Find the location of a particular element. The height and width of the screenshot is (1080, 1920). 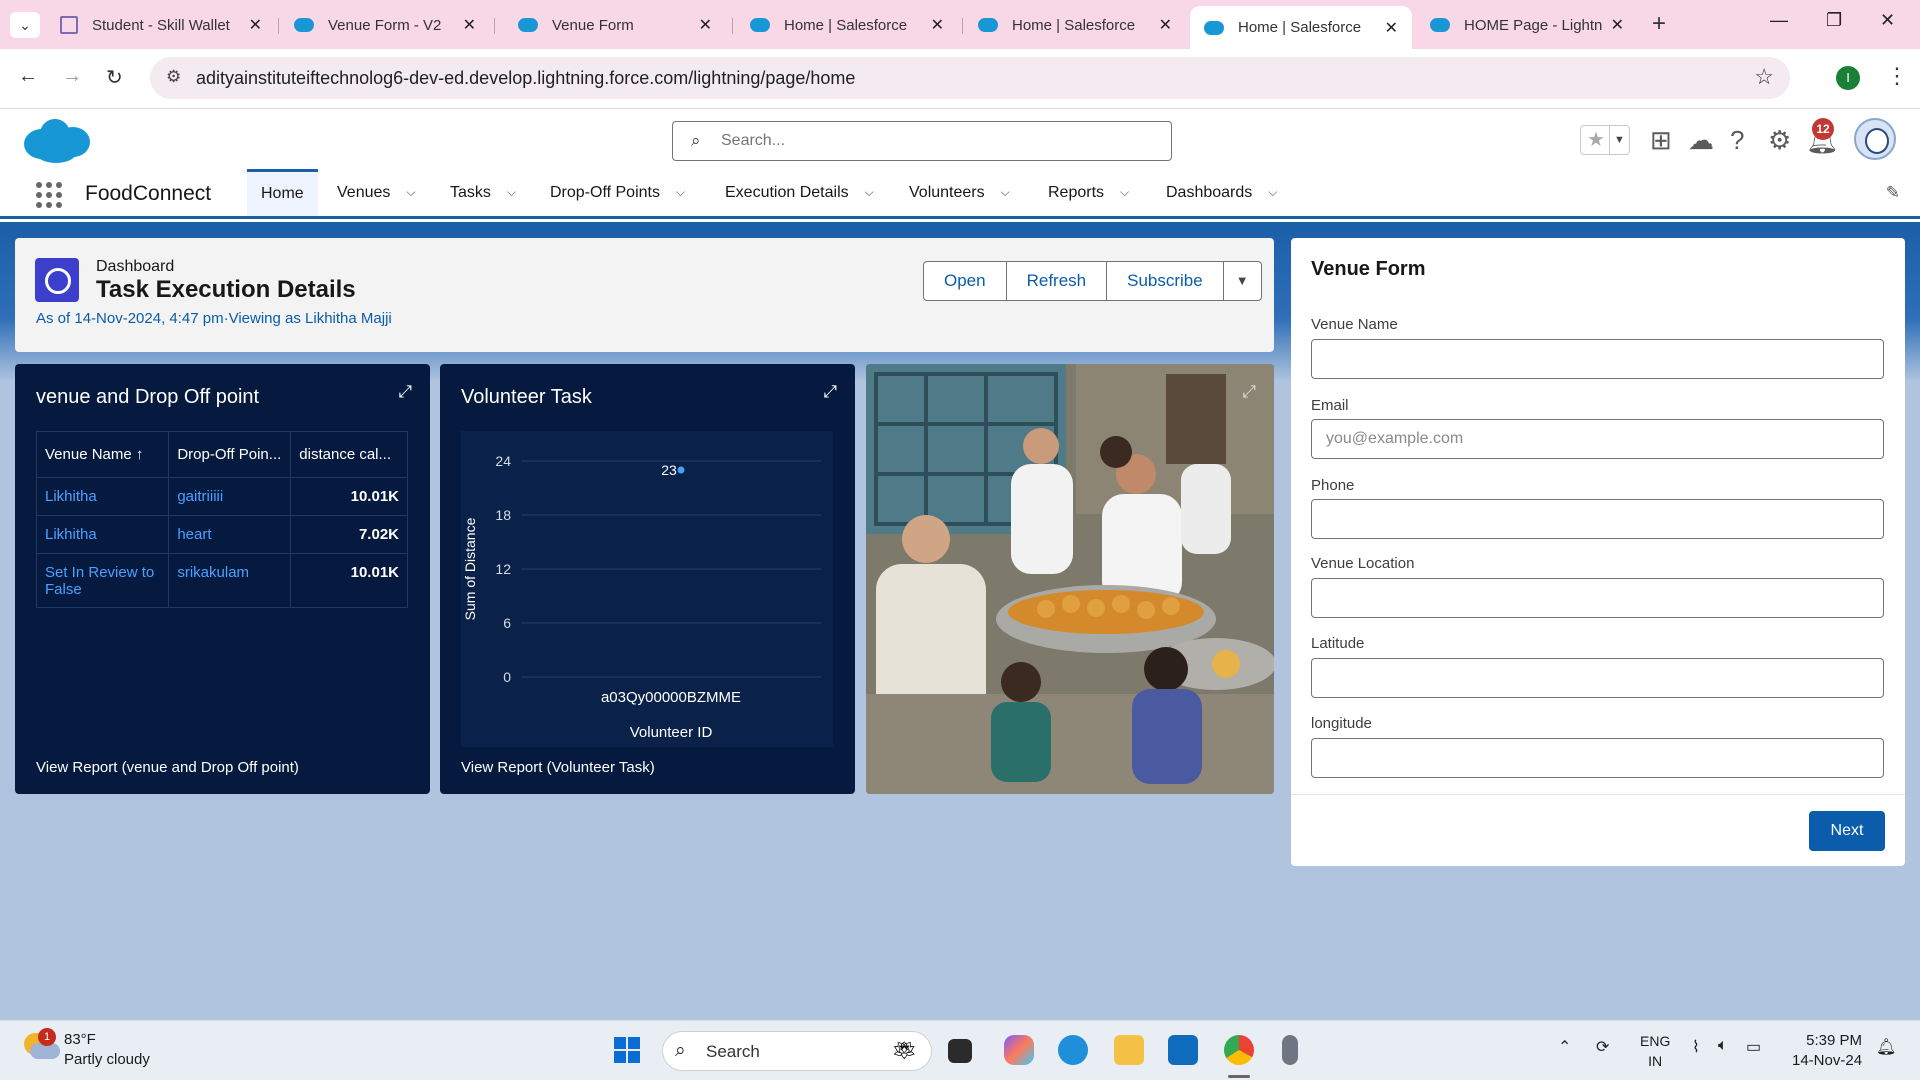

notification-count-badge: 12 is located at coordinates (1823, 129).